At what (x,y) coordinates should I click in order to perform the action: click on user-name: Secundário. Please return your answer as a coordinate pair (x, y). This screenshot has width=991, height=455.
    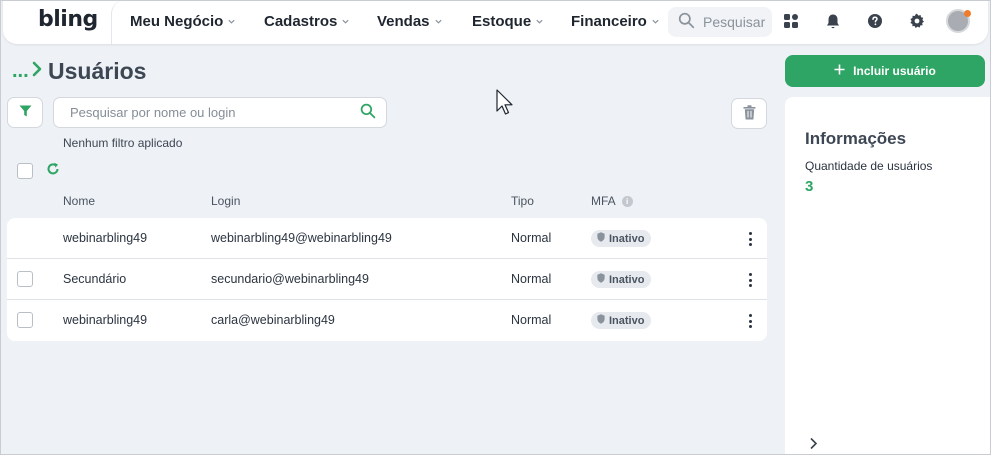
    Looking at the image, I should click on (95, 279).